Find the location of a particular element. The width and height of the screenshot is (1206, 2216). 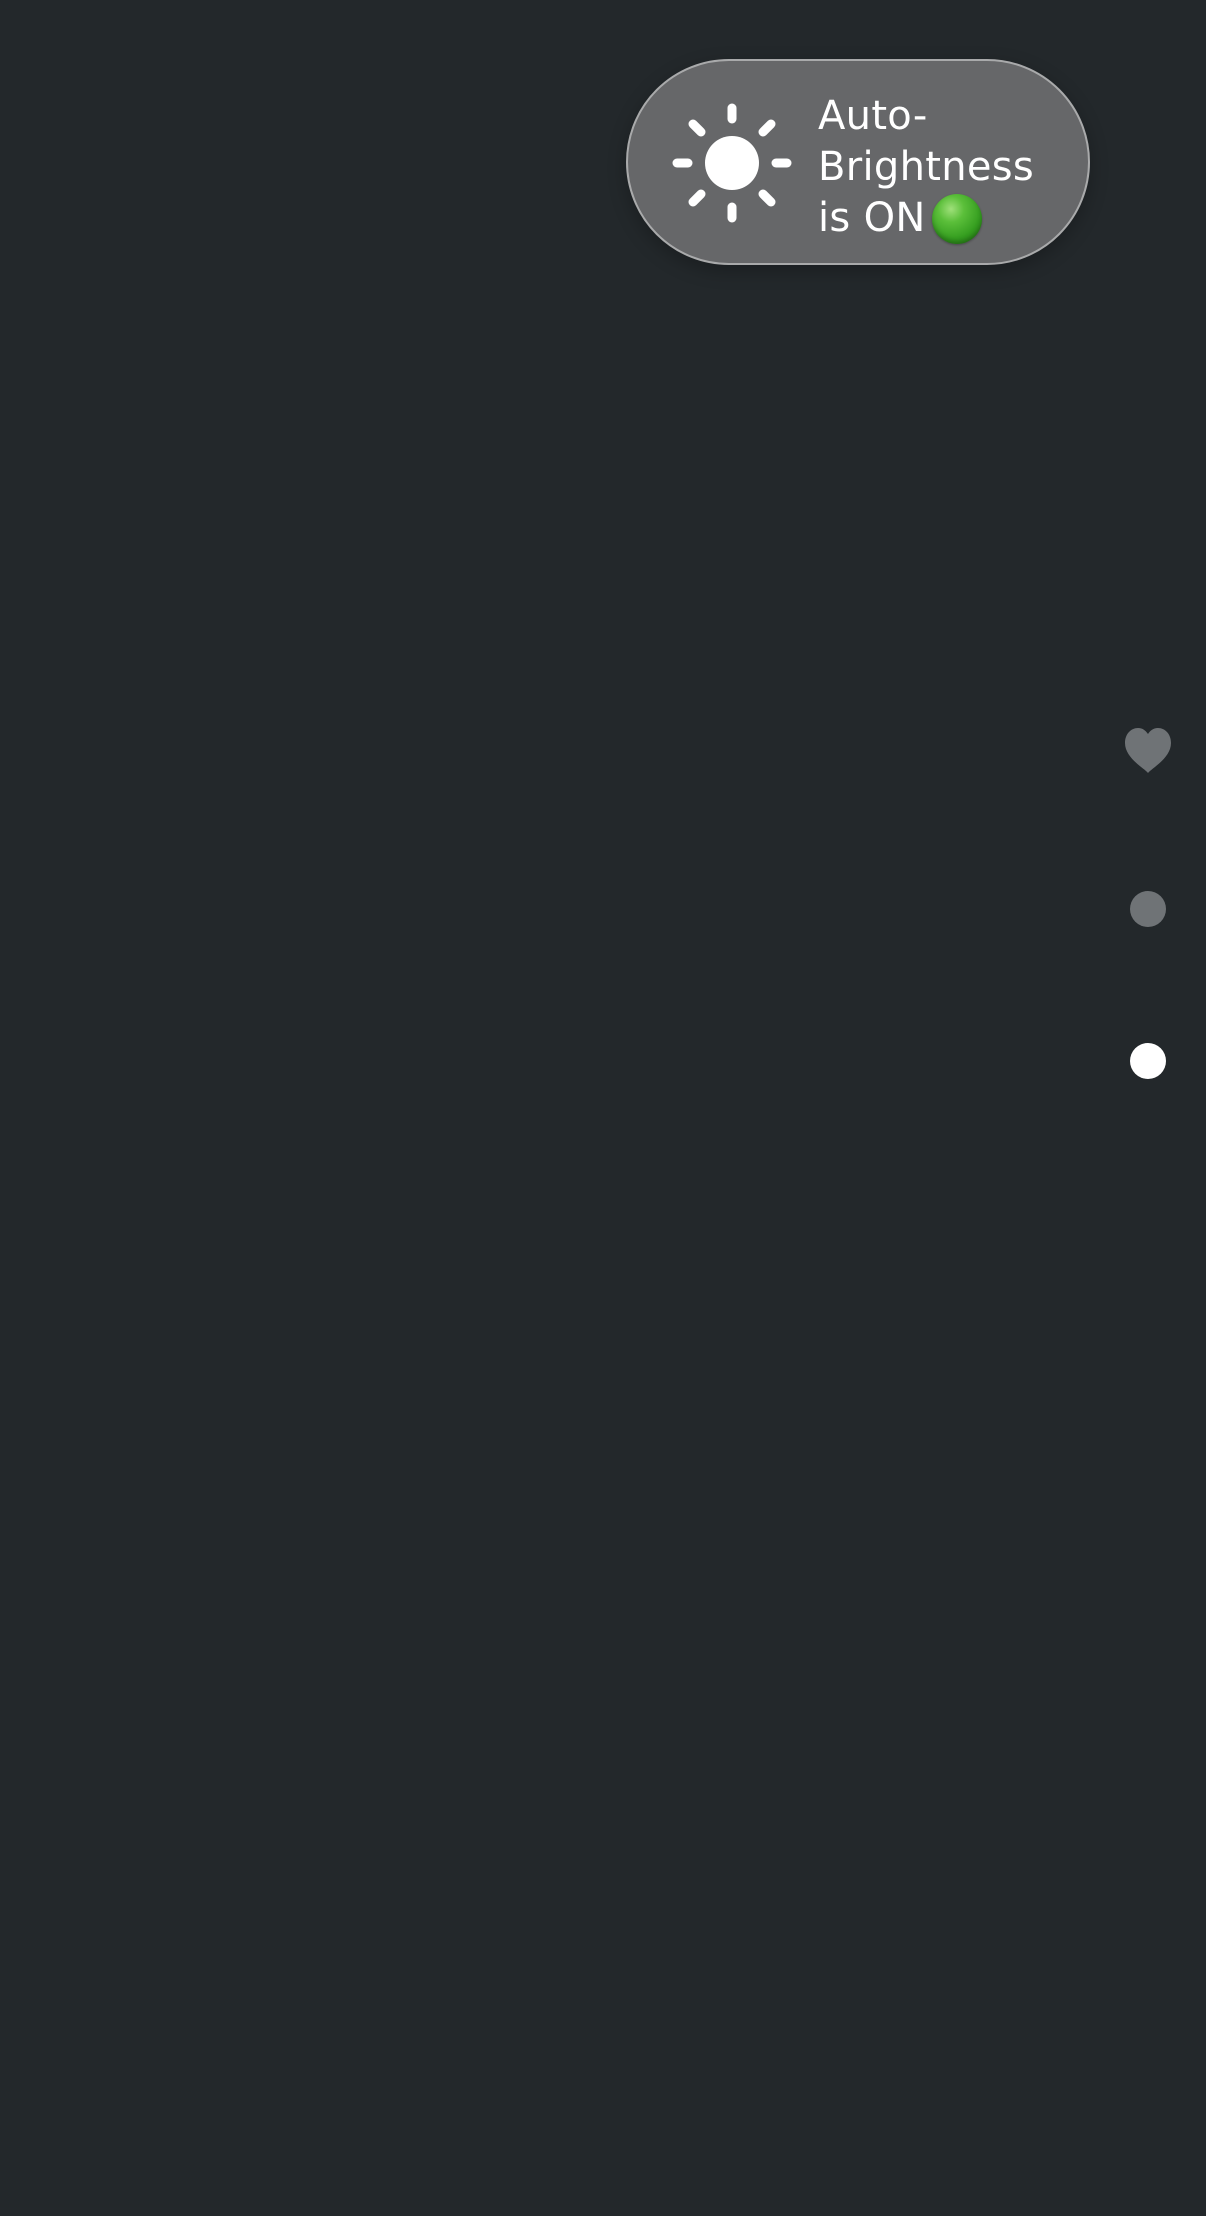

heart-icon is located at coordinates (1148, 751).